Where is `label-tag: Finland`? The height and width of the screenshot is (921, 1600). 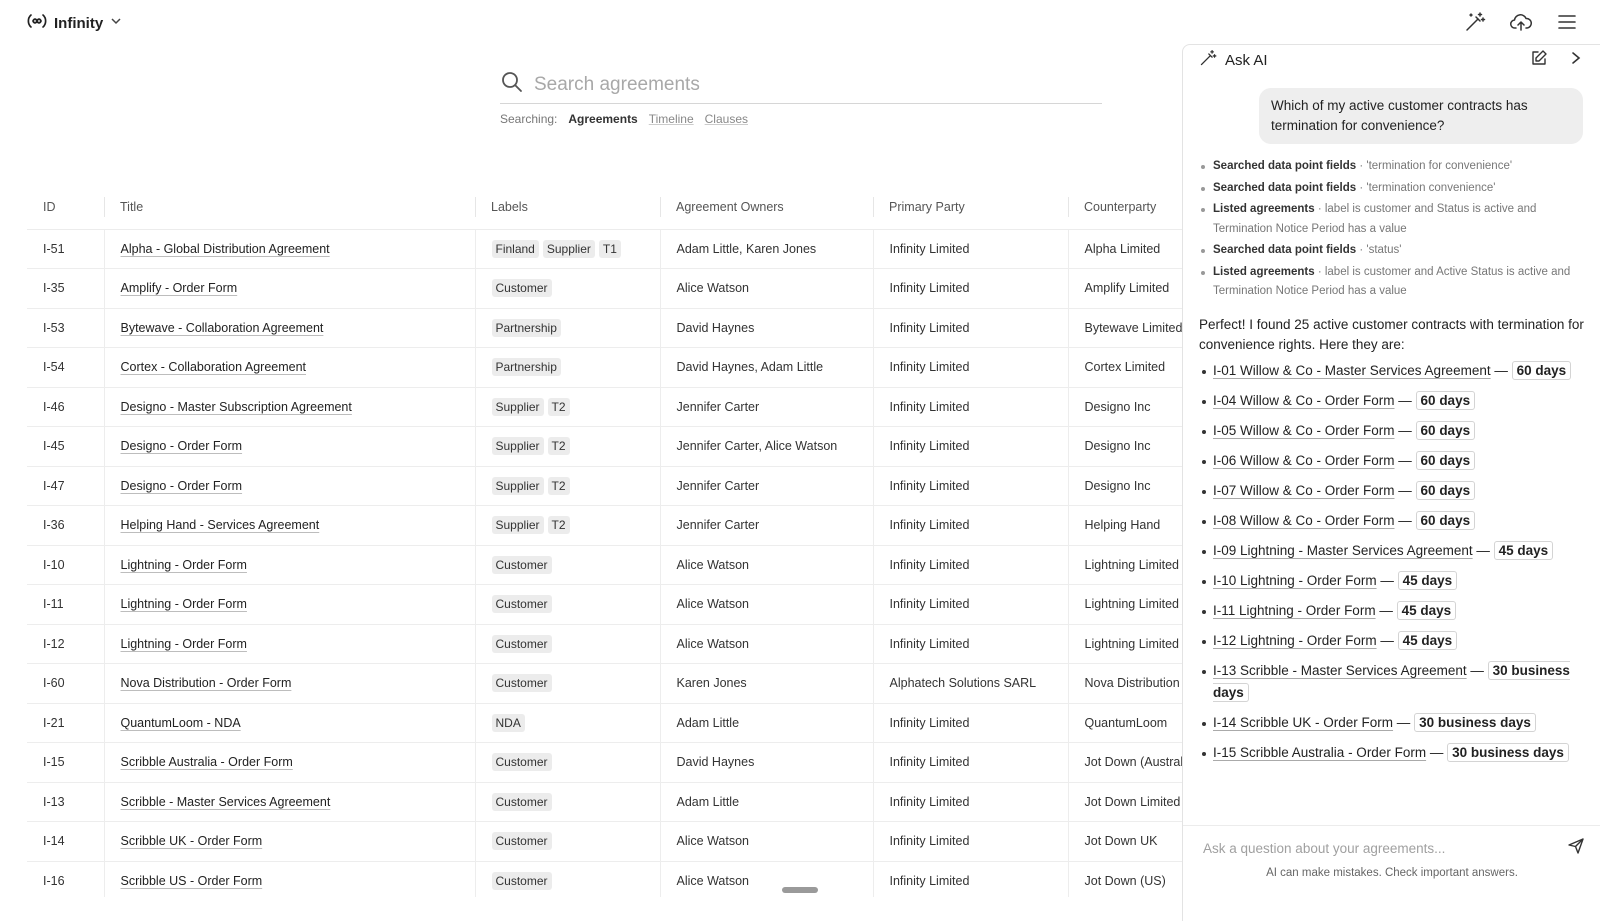
label-tag: Finland is located at coordinates (515, 248).